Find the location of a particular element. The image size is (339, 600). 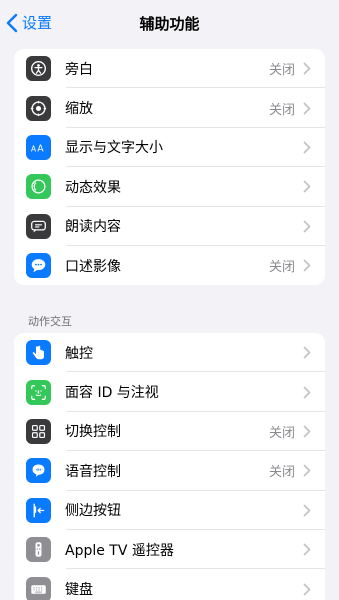

chevron-left-icon is located at coordinates (12, 22).